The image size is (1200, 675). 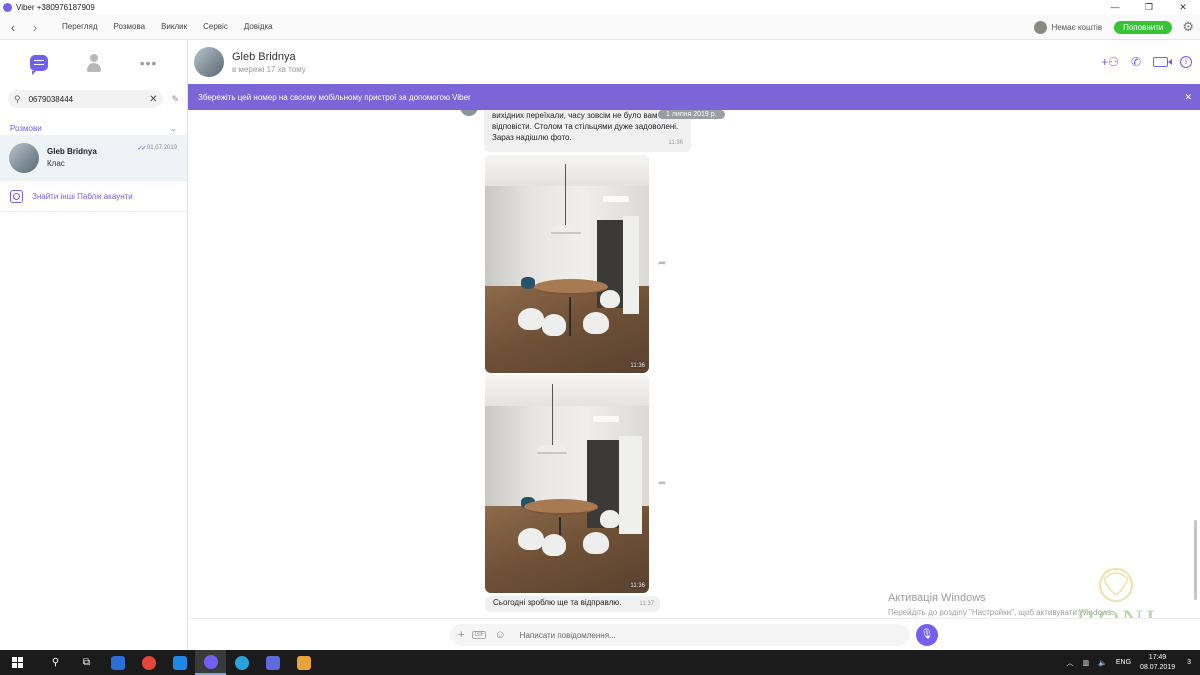 I want to click on menu-items: Перегляд Розмова Виклик Сервіс Довідка, so click(x=175, y=26).